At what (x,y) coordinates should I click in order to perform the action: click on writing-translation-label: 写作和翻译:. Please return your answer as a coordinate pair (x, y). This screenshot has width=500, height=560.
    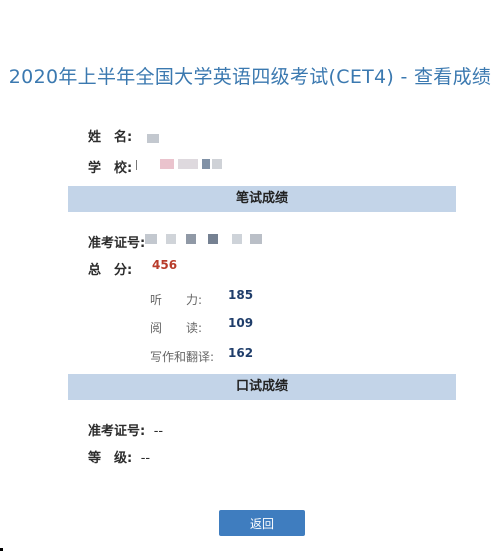
    Looking at the image, I should click on (182, 357).